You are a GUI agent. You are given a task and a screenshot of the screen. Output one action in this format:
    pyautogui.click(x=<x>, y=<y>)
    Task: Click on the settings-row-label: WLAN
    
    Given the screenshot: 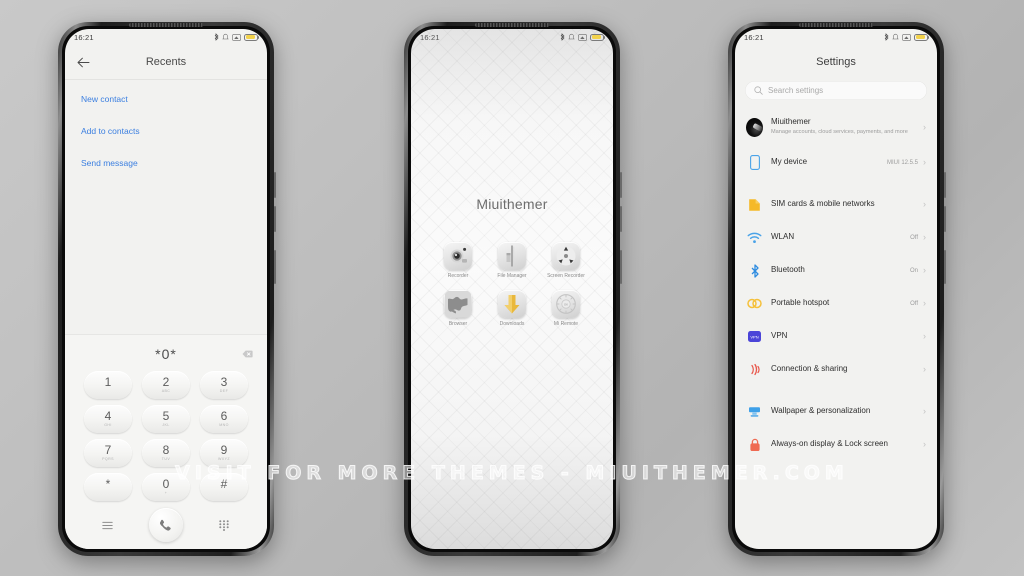 What is the action you would take?
    pyautogui.click(x=783, y=237)
    